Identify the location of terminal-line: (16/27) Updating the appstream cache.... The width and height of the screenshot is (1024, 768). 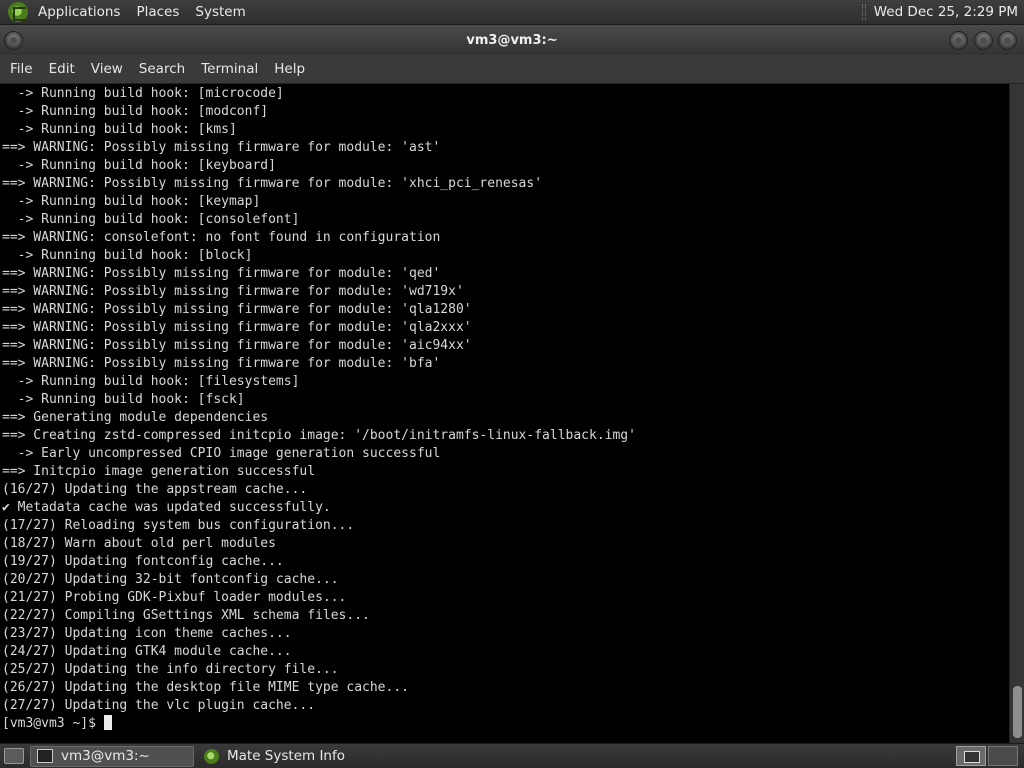
(155, 489).